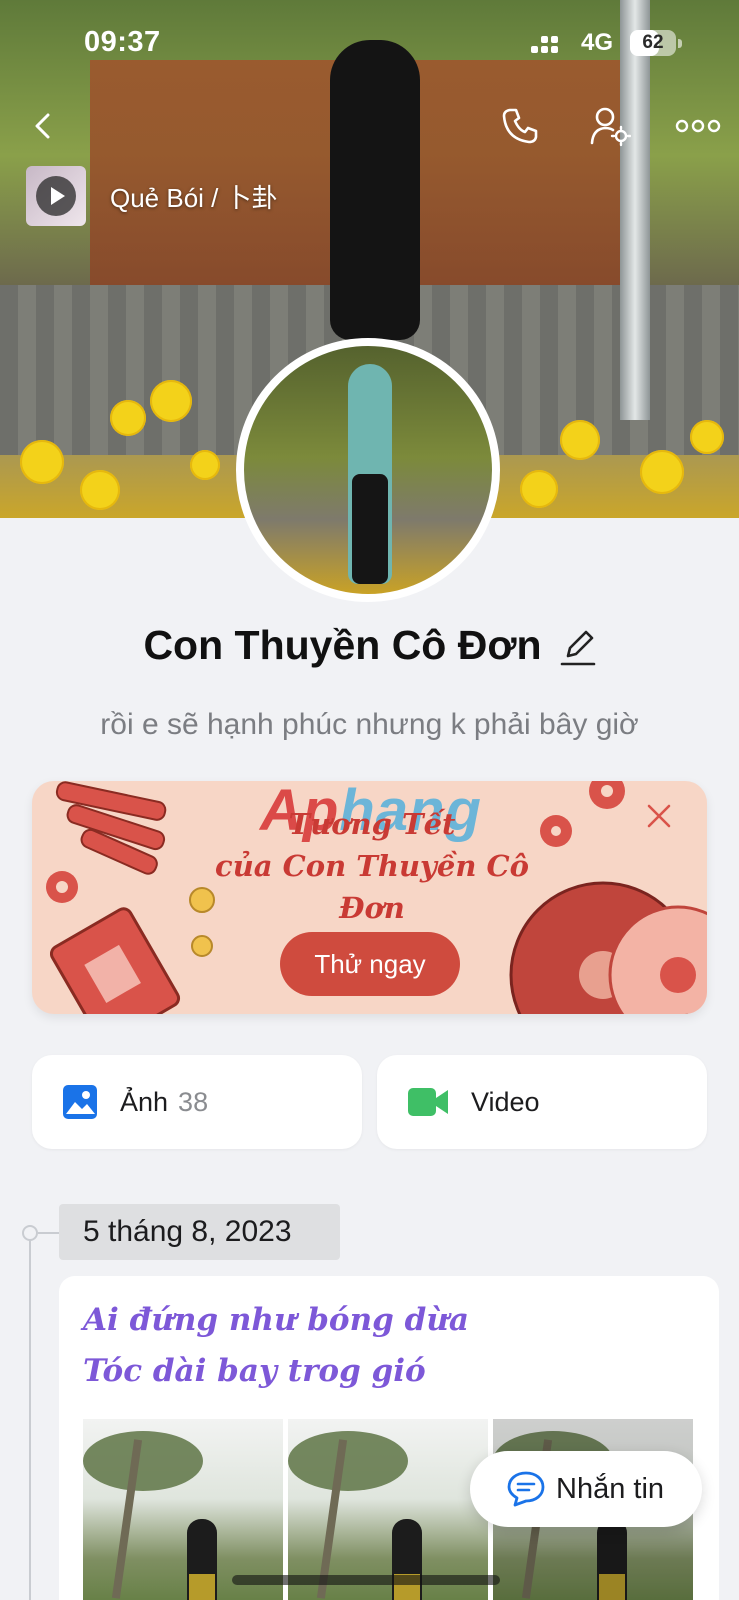 Image resolution: width=739 pixels, height=1600 pixels. Describe the element at coordinates (49, 1233) in the screenshot. I see `timeline-connector` at that location.